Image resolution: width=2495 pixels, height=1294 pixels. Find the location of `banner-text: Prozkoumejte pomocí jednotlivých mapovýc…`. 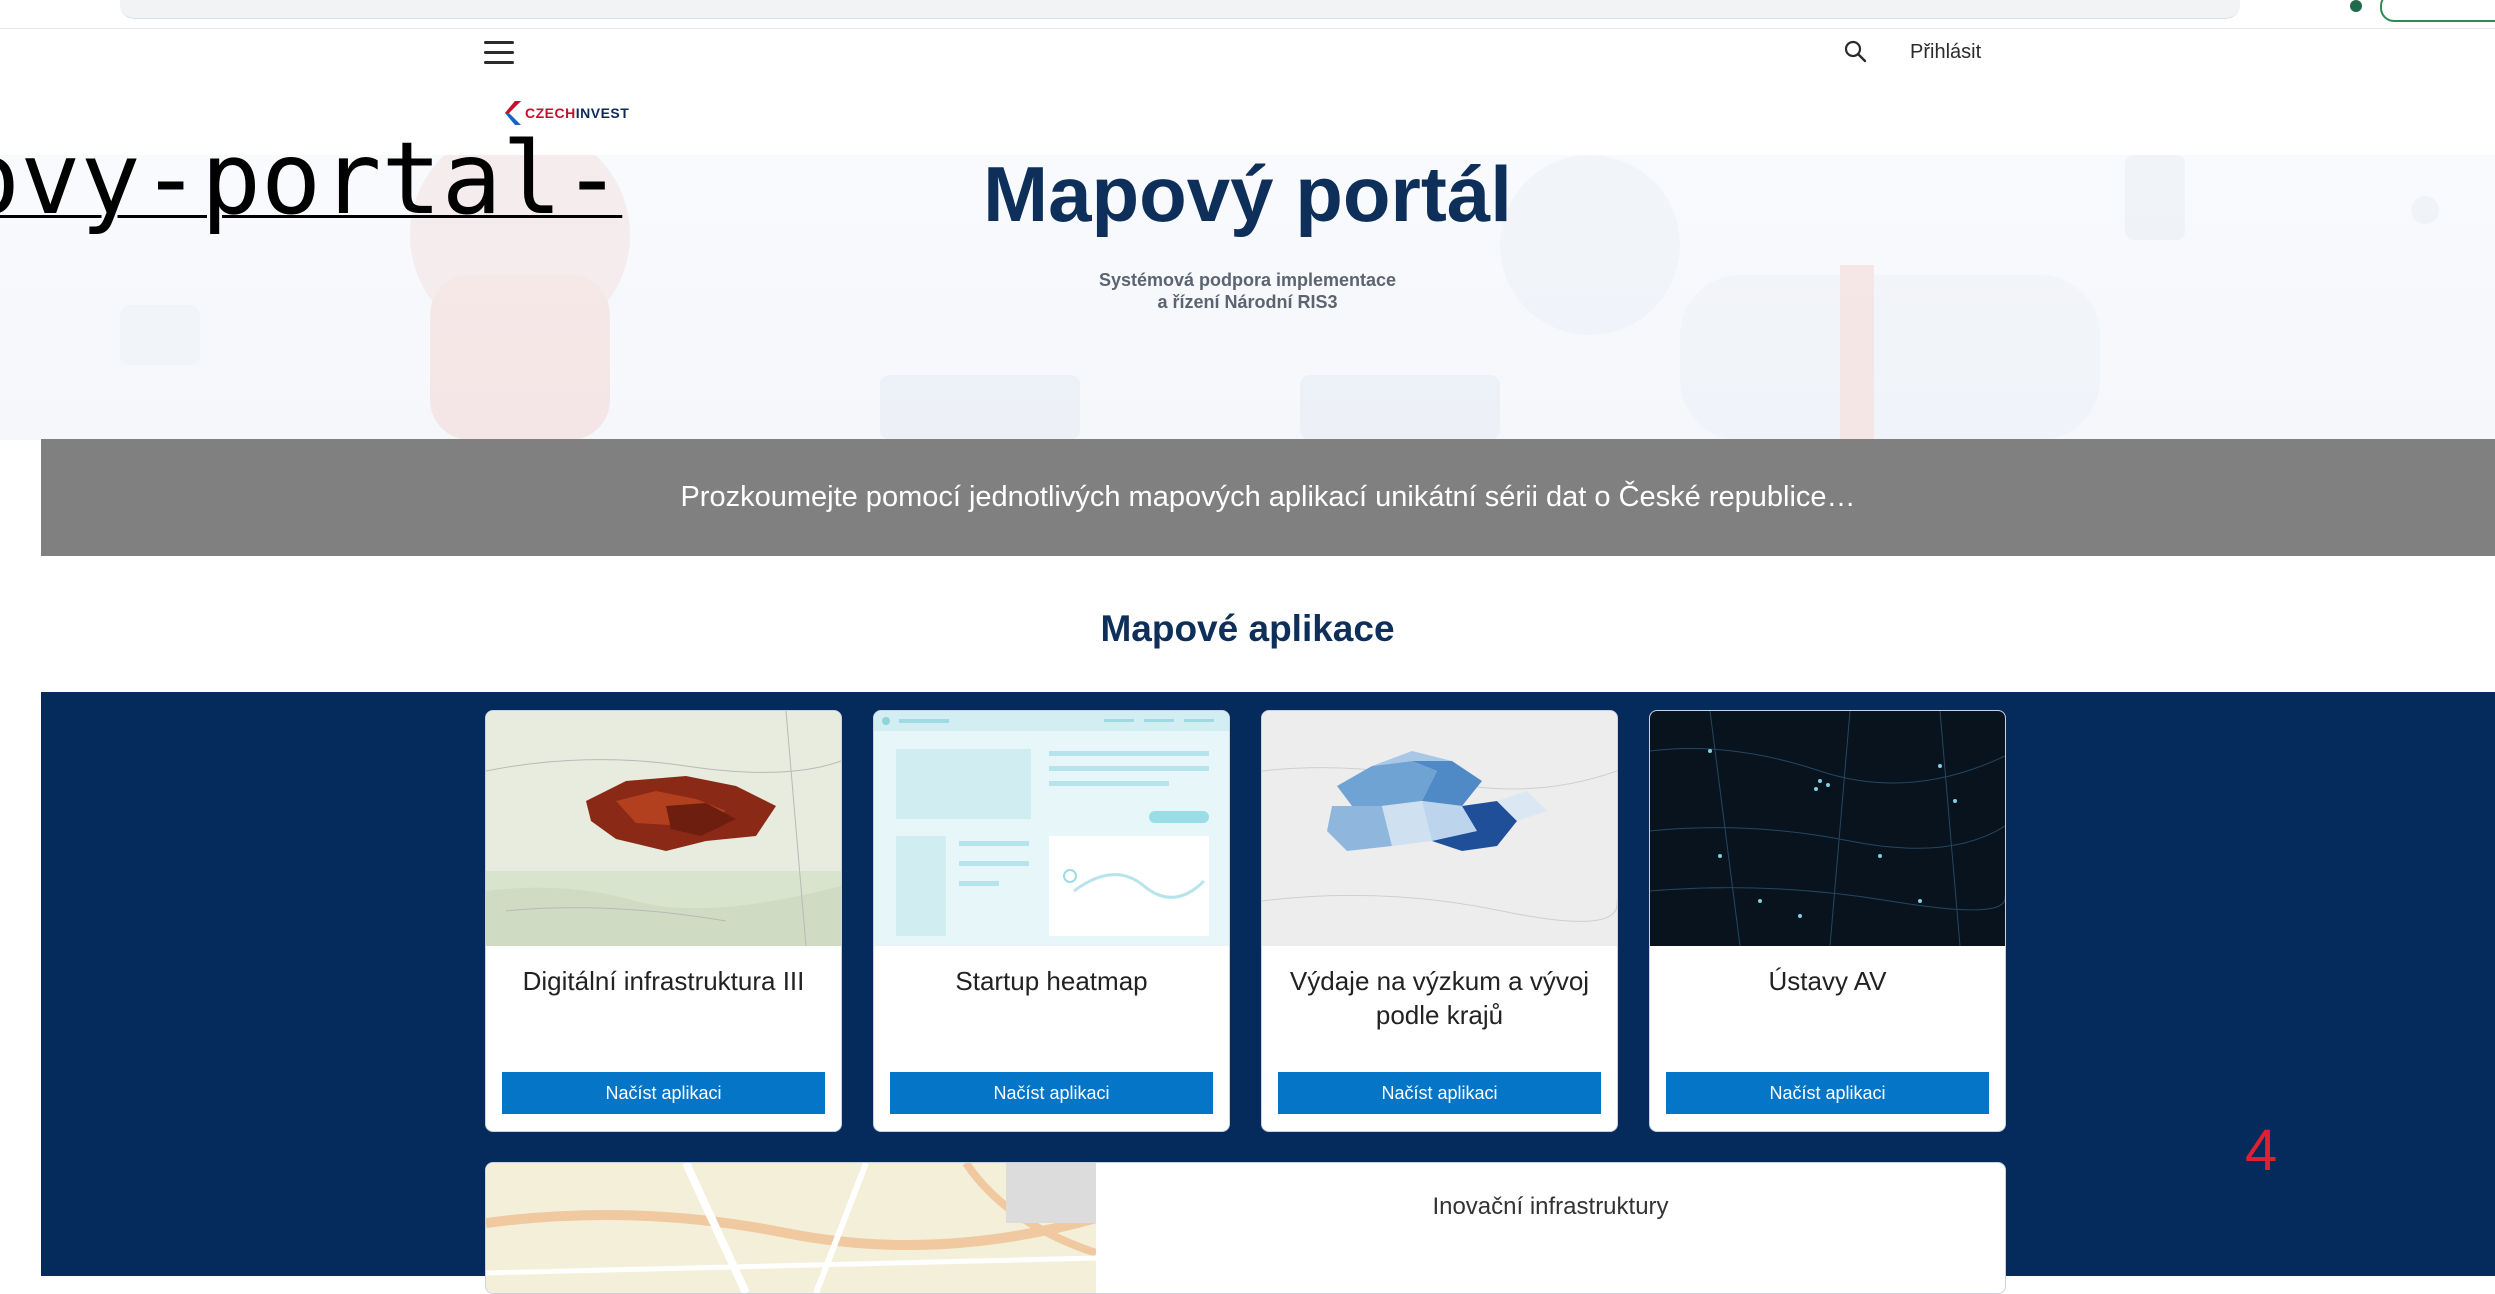

banner-text: Prozkoumejte pomocí jednotlivých mapovýc… is located at coordinates (1268, 497).